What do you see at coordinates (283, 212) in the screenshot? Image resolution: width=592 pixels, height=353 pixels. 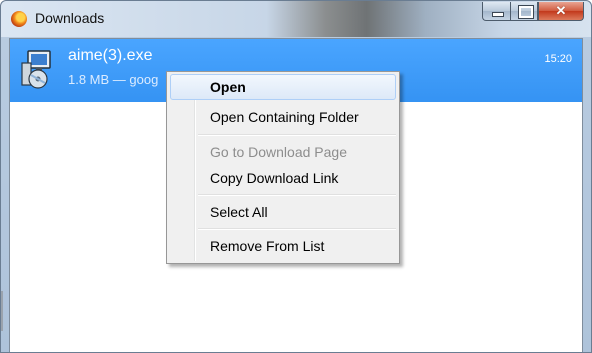 I see `menu-item-select-all: Select All` at bounding box center [283, 212].